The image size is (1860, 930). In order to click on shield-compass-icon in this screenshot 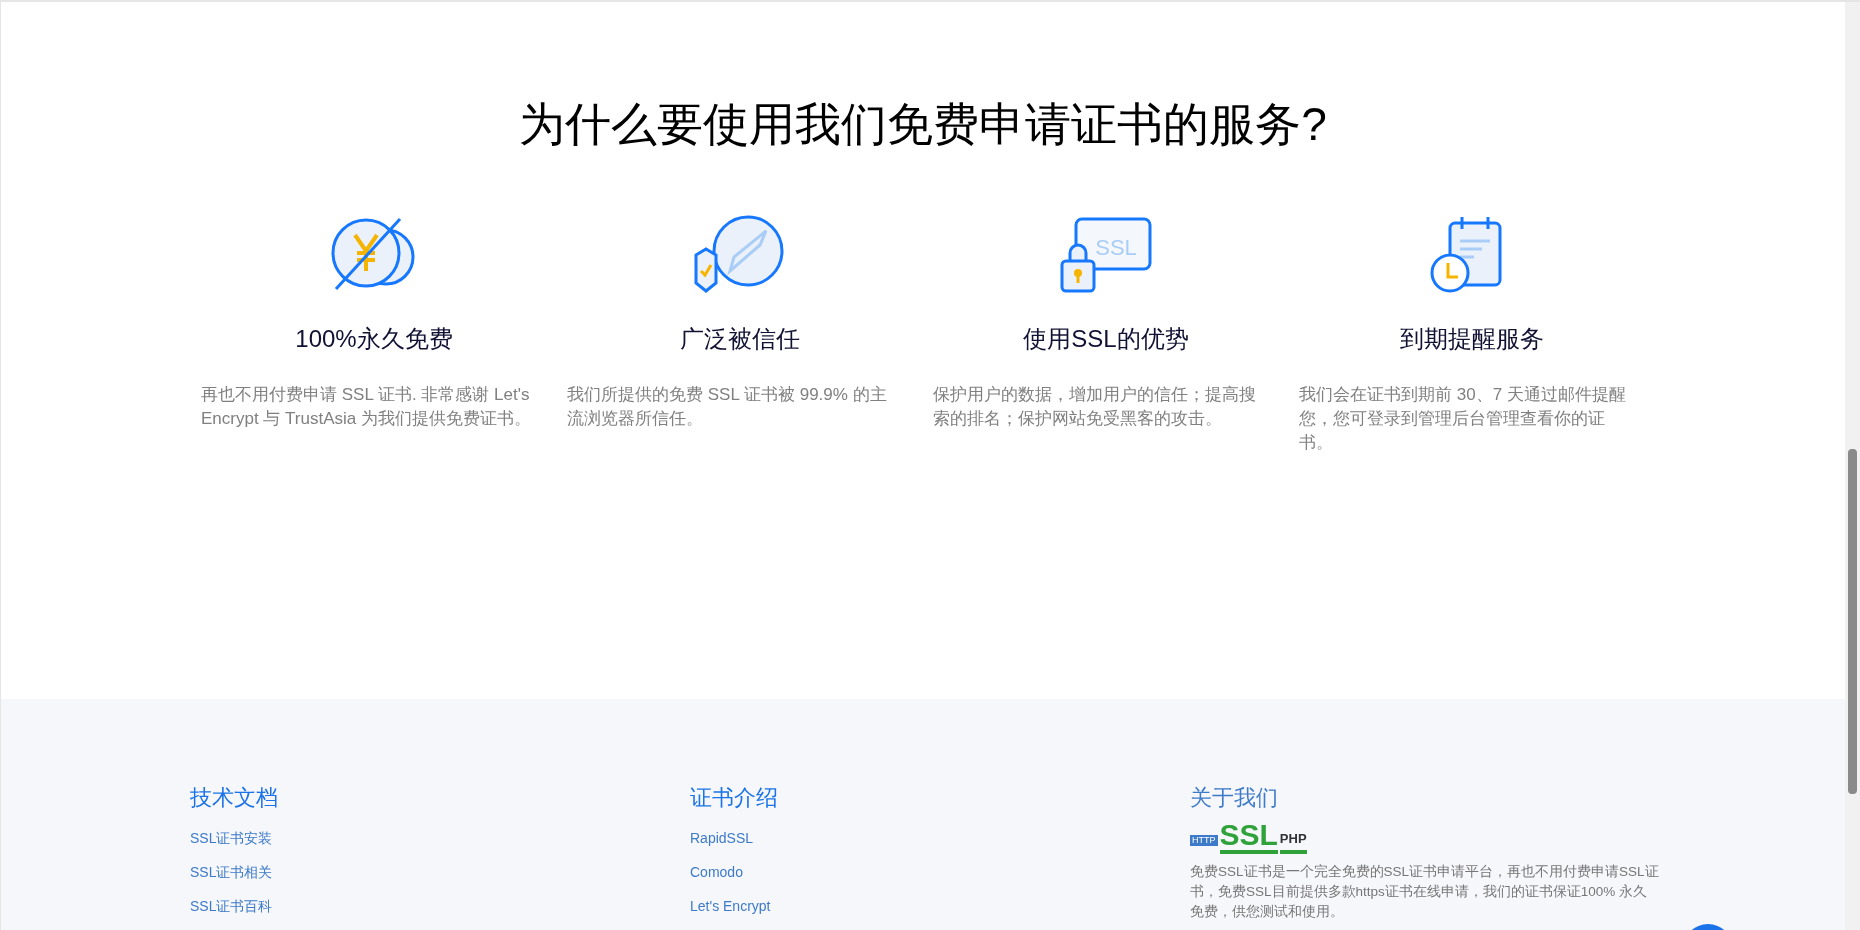, I will do `click(740, 255)`.